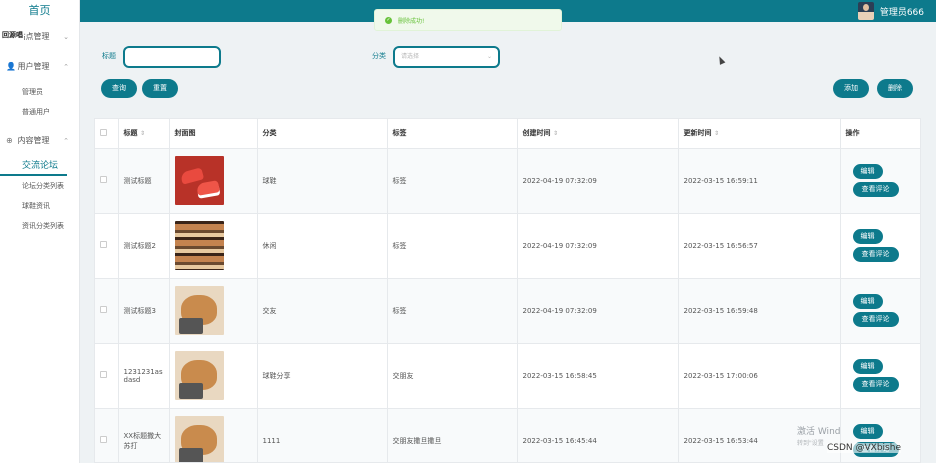 Image resolution: width=936 pixels, height=463 pixels. Describe the element at coordinates (598, 376) in the screenshot. I see `created-cell: 2022-03-15 16:58:45` at that location.